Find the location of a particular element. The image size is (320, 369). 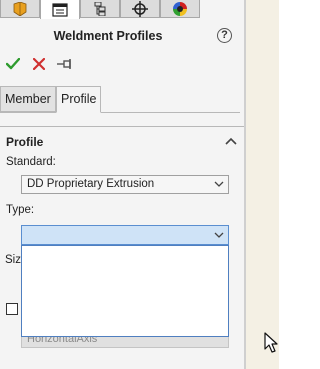

type-label: Type: is located at coordinates (20, 210).